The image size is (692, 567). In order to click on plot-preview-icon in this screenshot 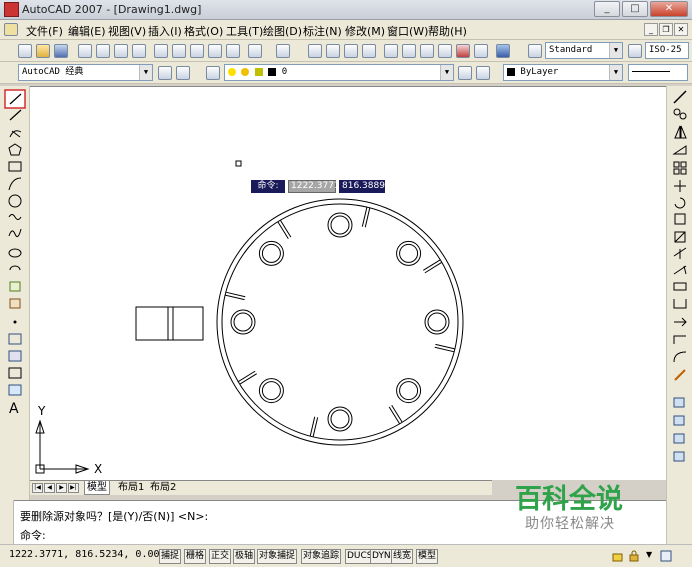, I will do `click(103, 51)`.